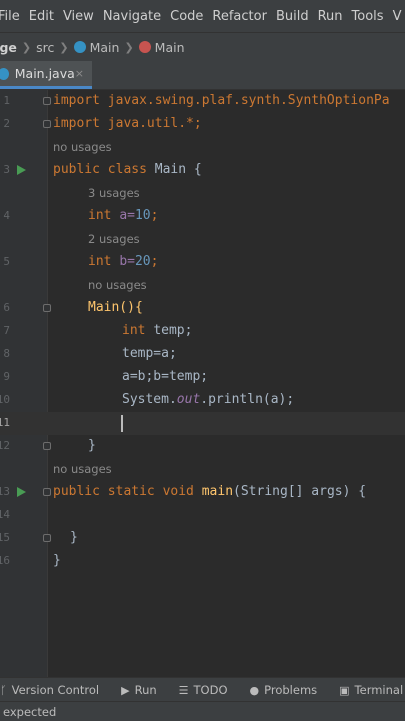  I want to click on problems-button: ● Problems, so click(284, 690).